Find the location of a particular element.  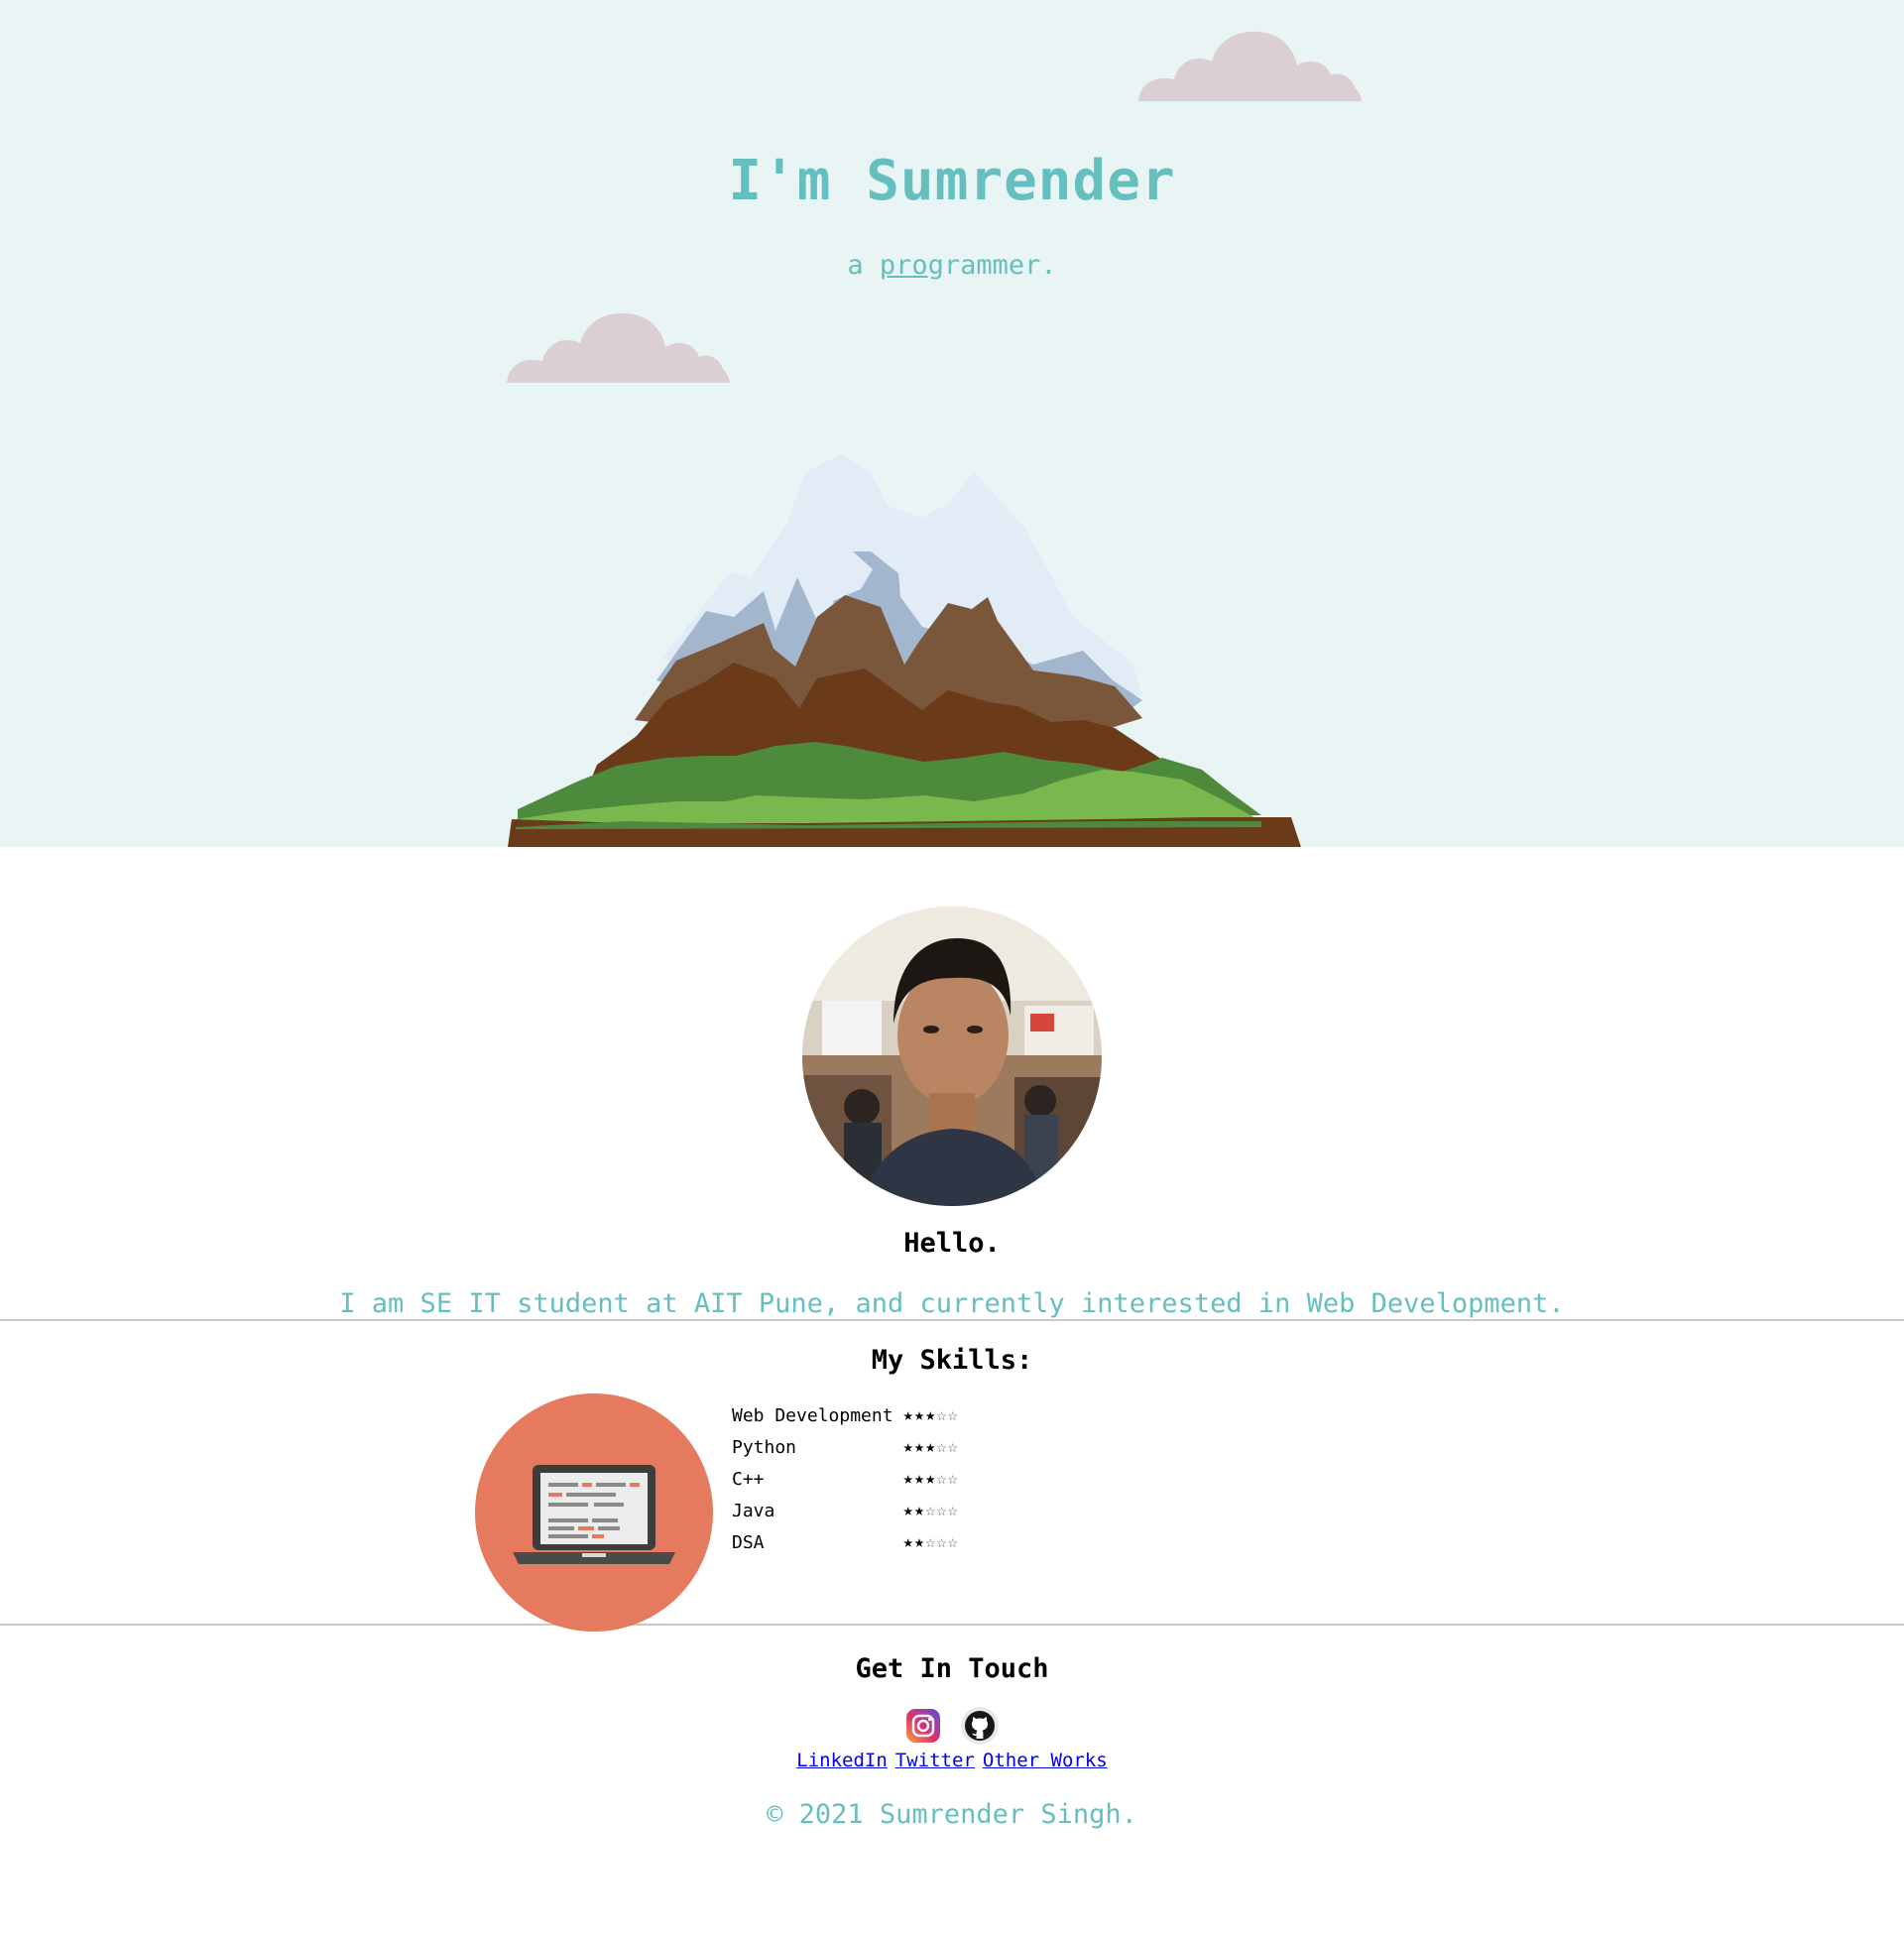

subtitle-prefix: a is located at coordinates (855, 265).